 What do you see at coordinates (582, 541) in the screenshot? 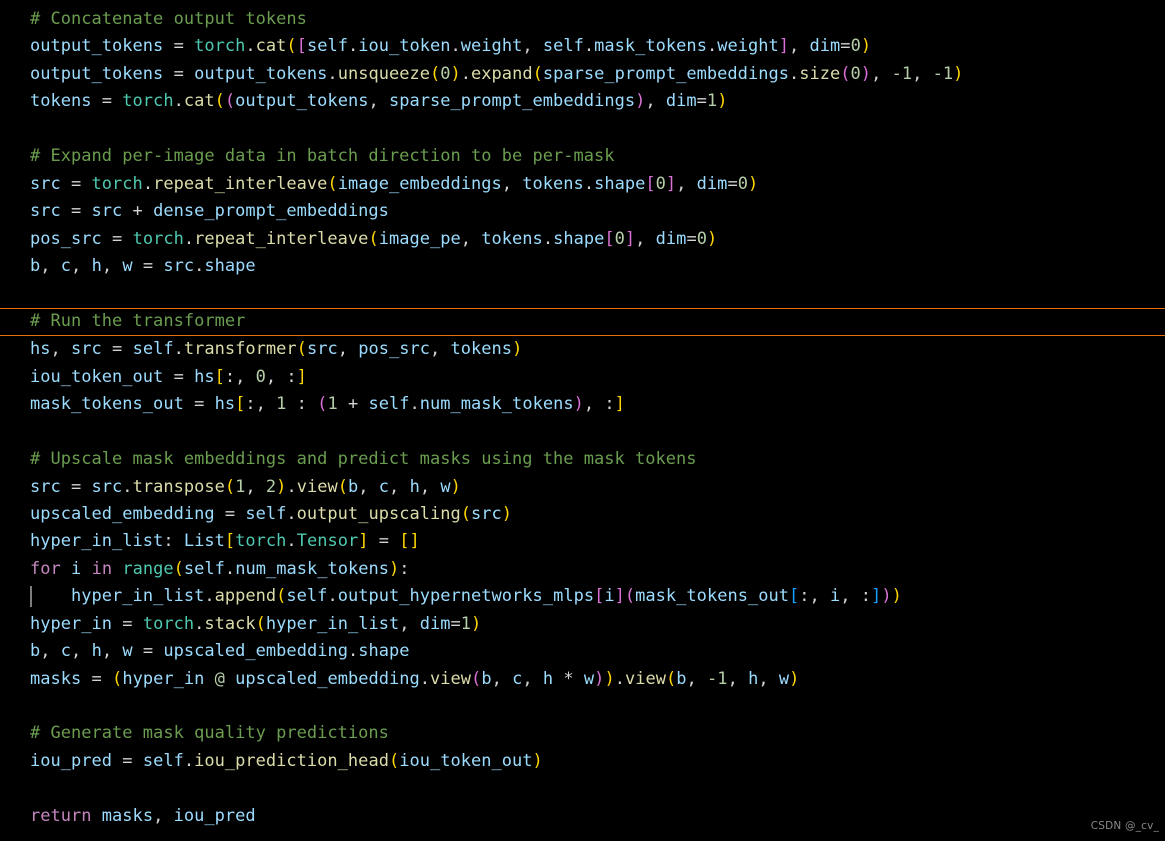
I see `code-line-20: hyper_in_list: List[torch.Tensor] = []` at bounding box center [582, 541].